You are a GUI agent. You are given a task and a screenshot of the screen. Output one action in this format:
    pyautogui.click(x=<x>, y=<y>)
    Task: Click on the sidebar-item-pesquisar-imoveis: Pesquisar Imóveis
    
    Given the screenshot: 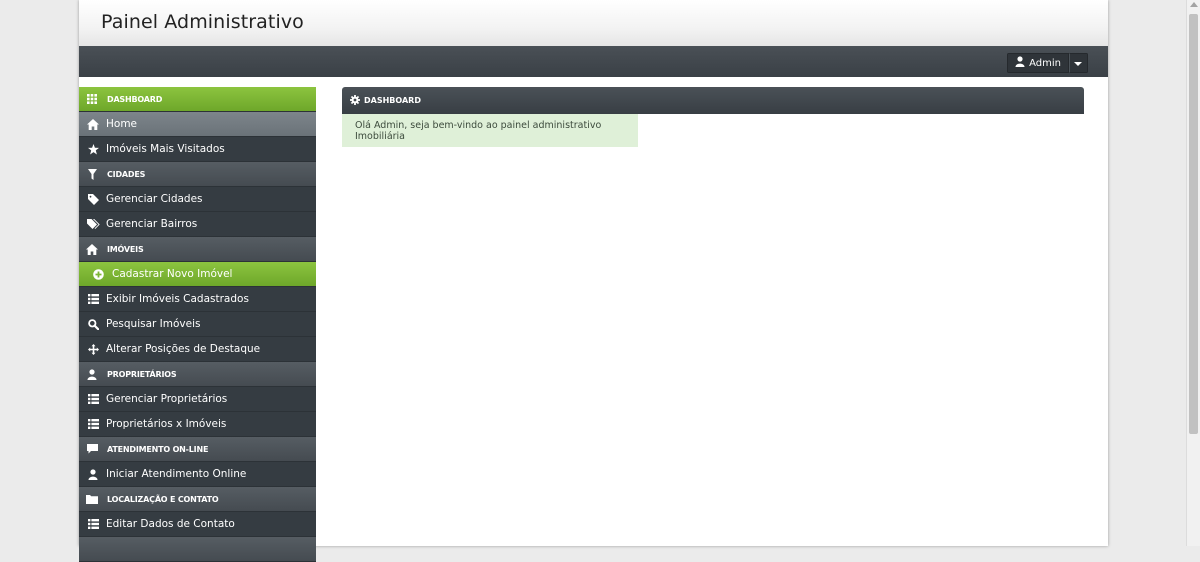 What is the action you would take?
    pyautogui.click(x=197, y=324)
    